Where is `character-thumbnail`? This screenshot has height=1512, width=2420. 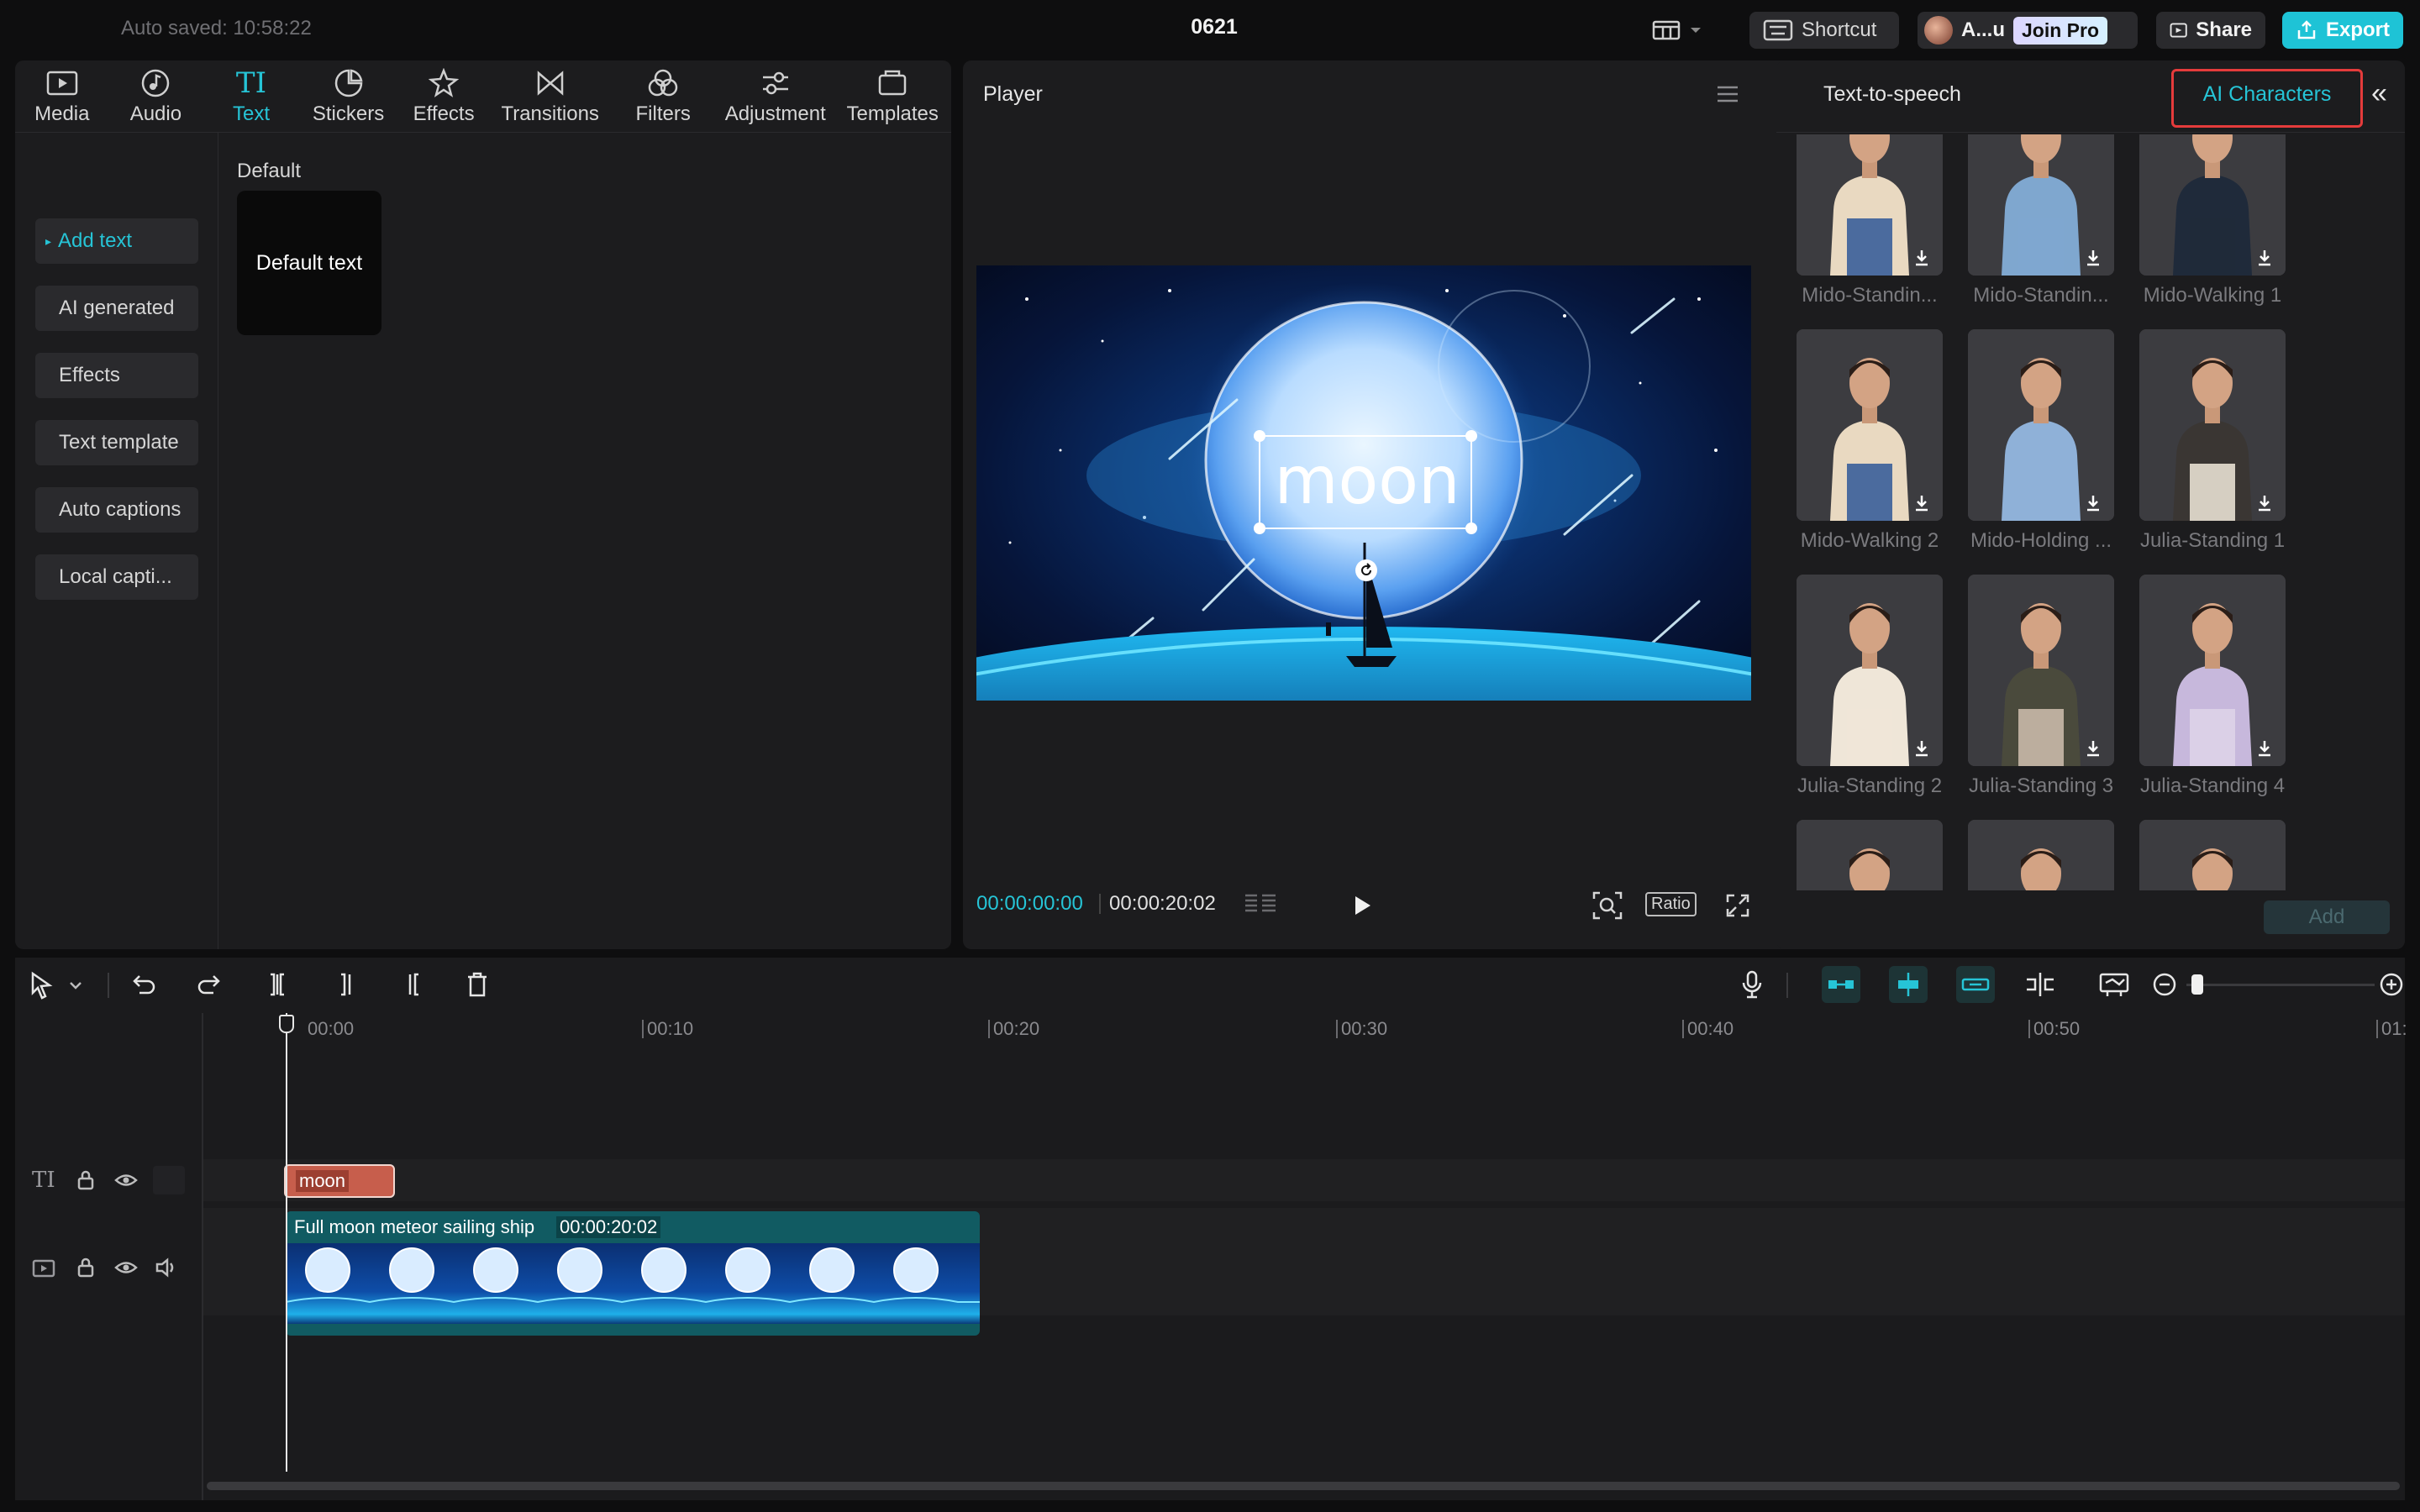
character-thumbnail is located at coordinates (1870, 855).